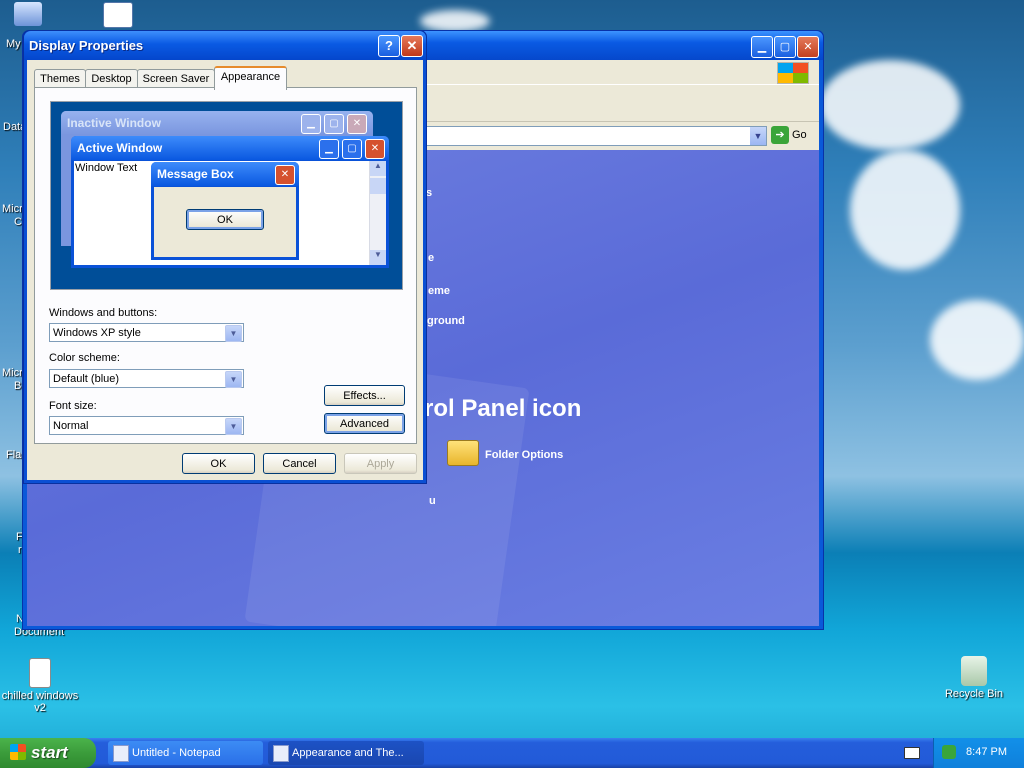  Describe the element at coordinates (60, 78) in the screenshot. I see `tab-themes: Themes` at that location.